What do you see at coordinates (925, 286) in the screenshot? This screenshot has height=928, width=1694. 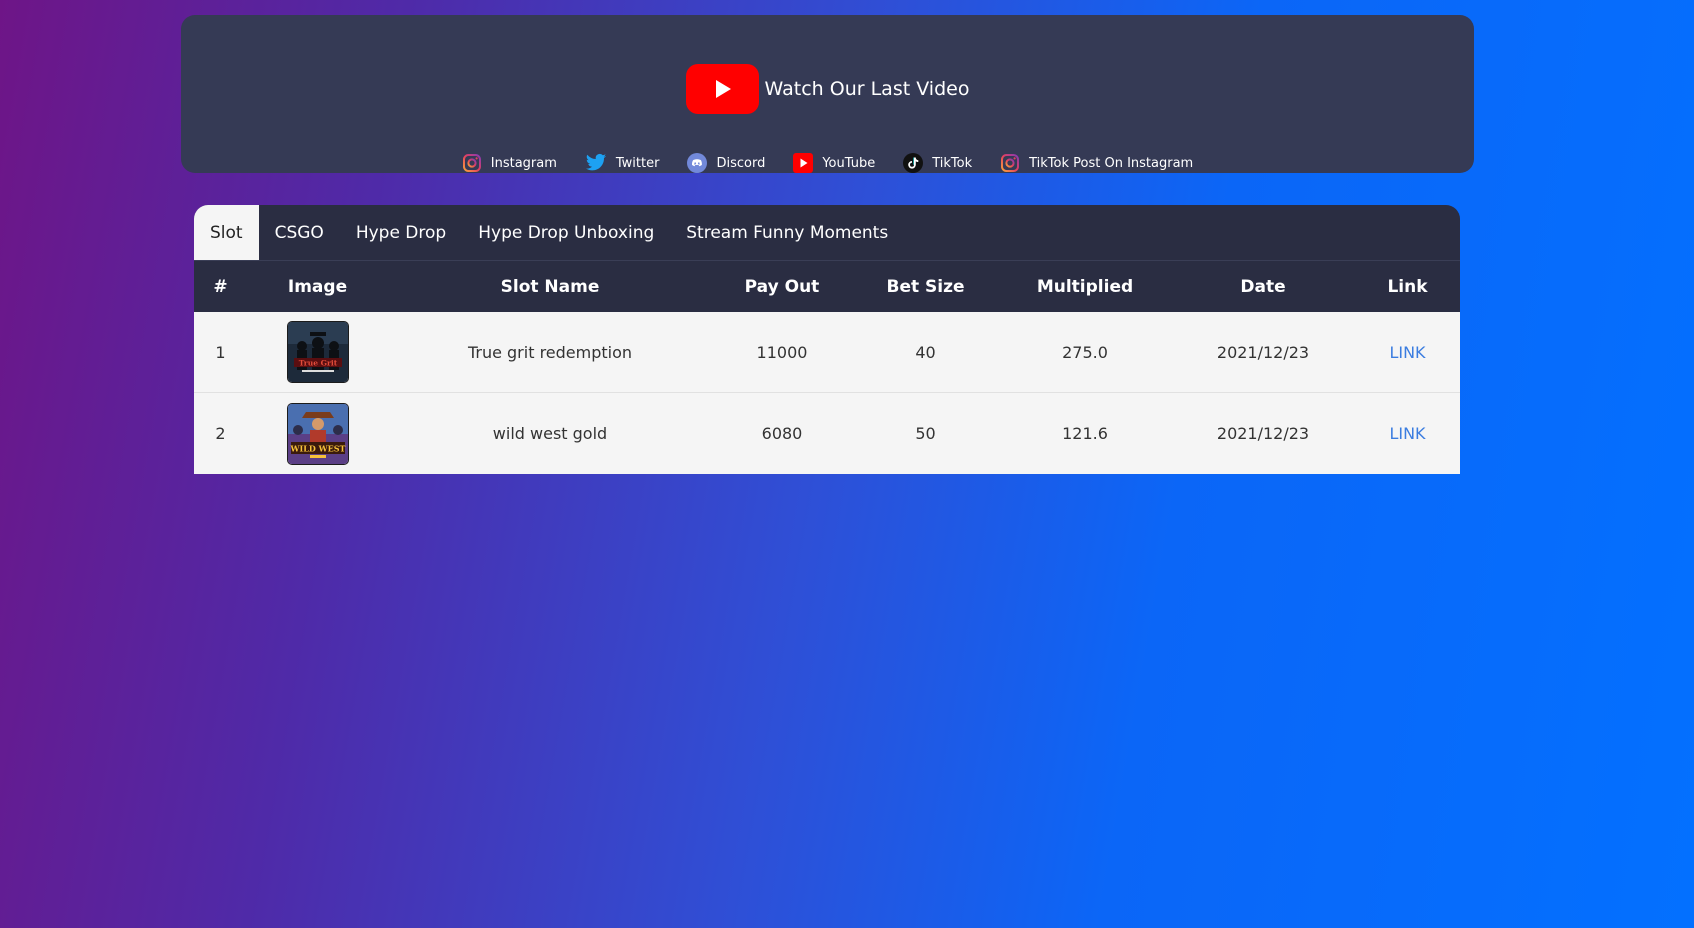 I see `col-header-bet-size: Bet Size` at bounding box center [925, 286].